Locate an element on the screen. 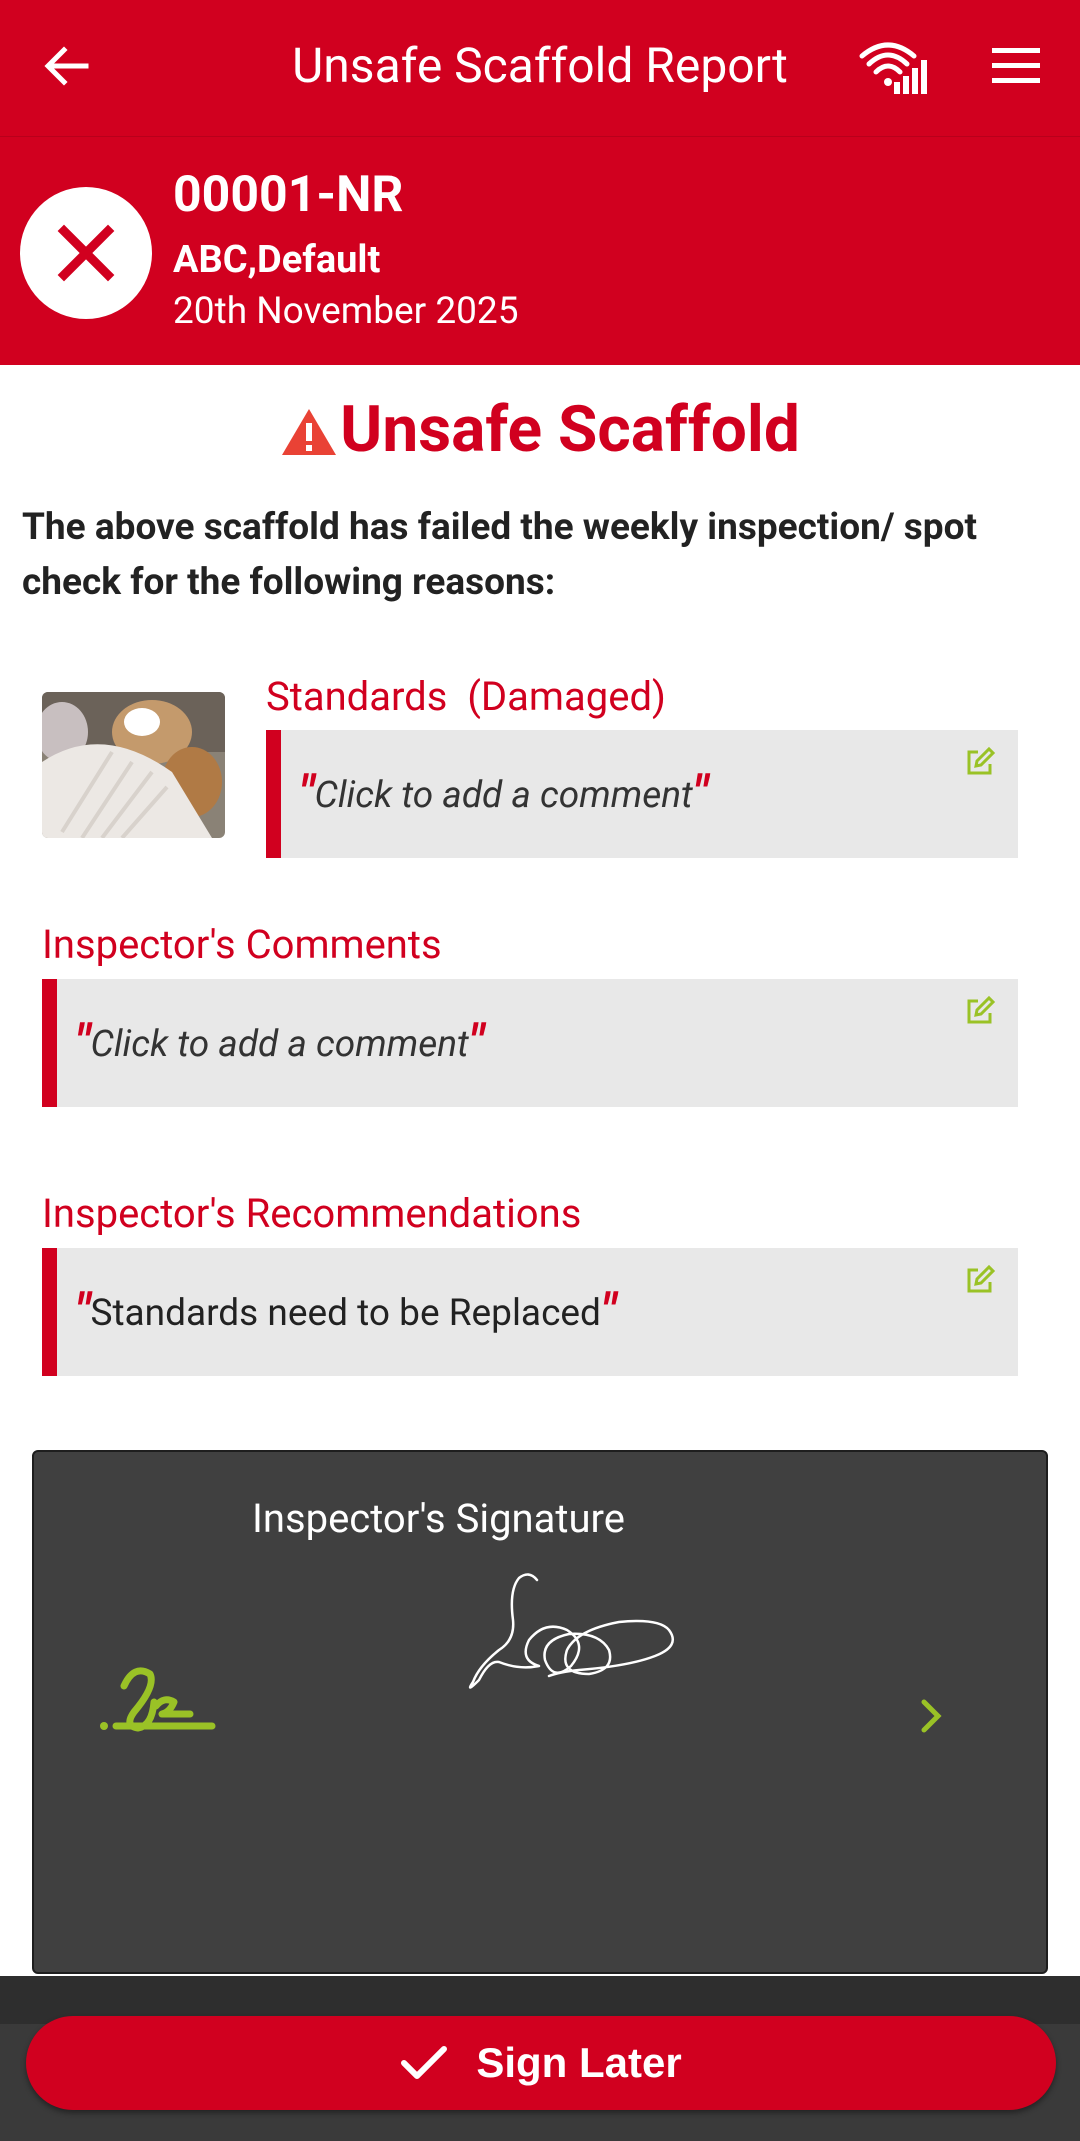 The height and width of the screenshot is (2141, 1080). status-badge is located at coordinates (86, 253).